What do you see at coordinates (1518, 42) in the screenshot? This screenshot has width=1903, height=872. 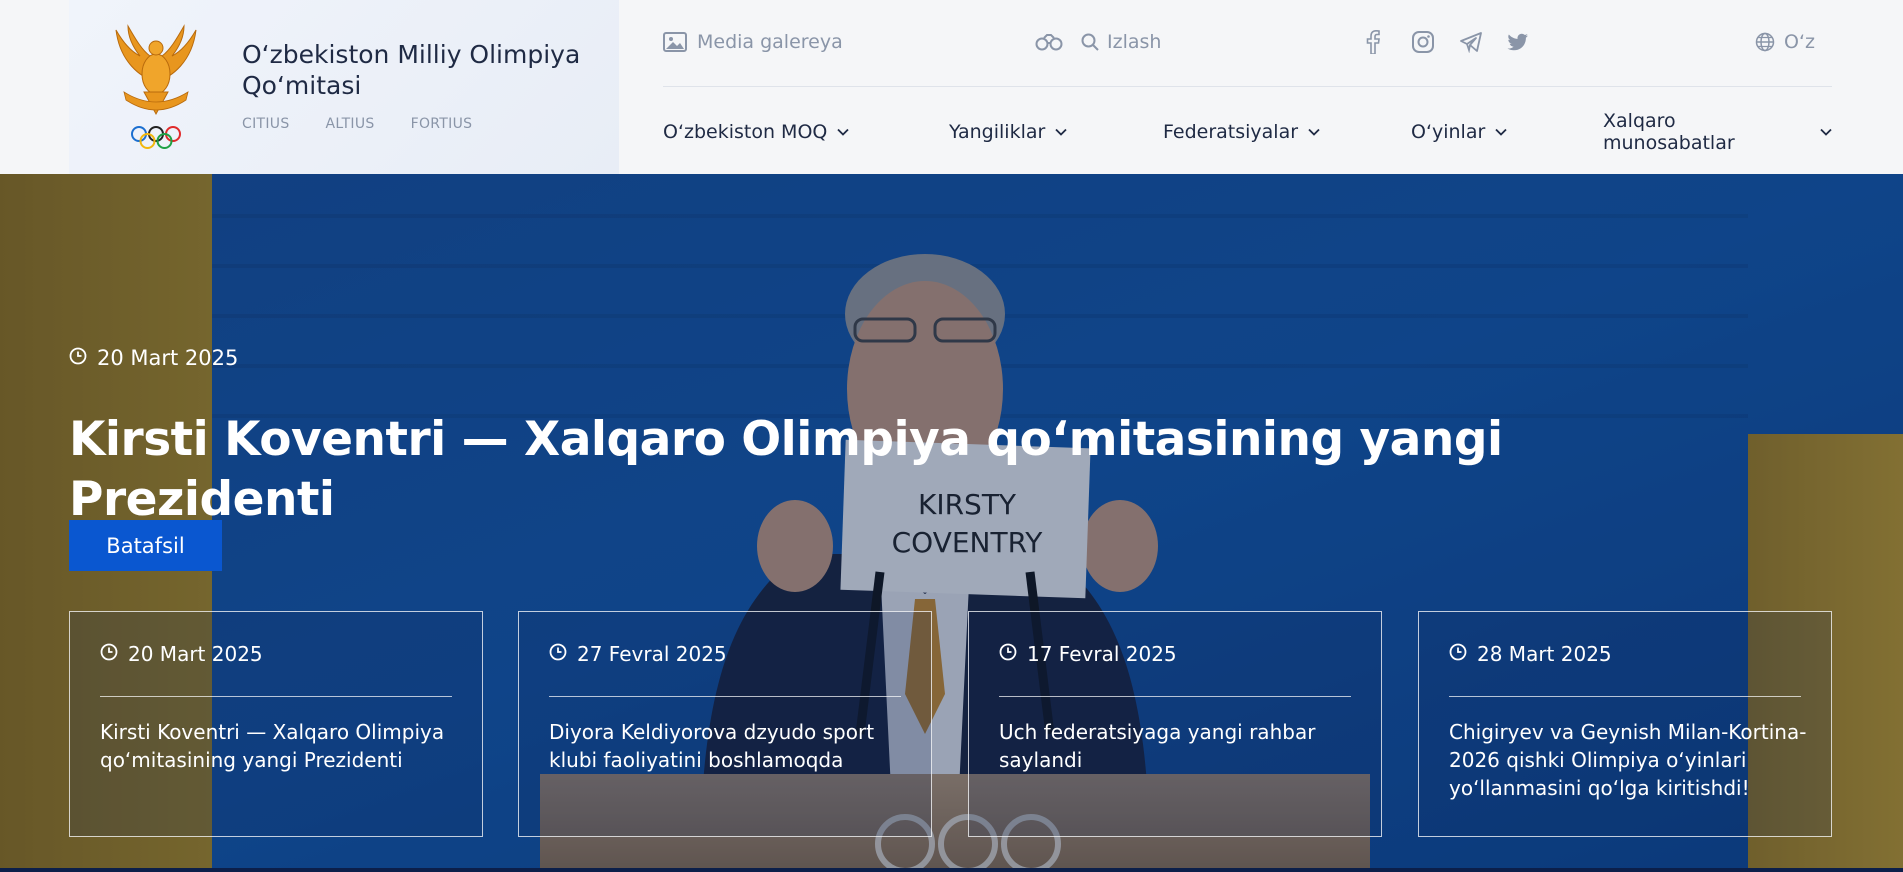 I see `twitter-icon` at bounding box center [1518, 42].